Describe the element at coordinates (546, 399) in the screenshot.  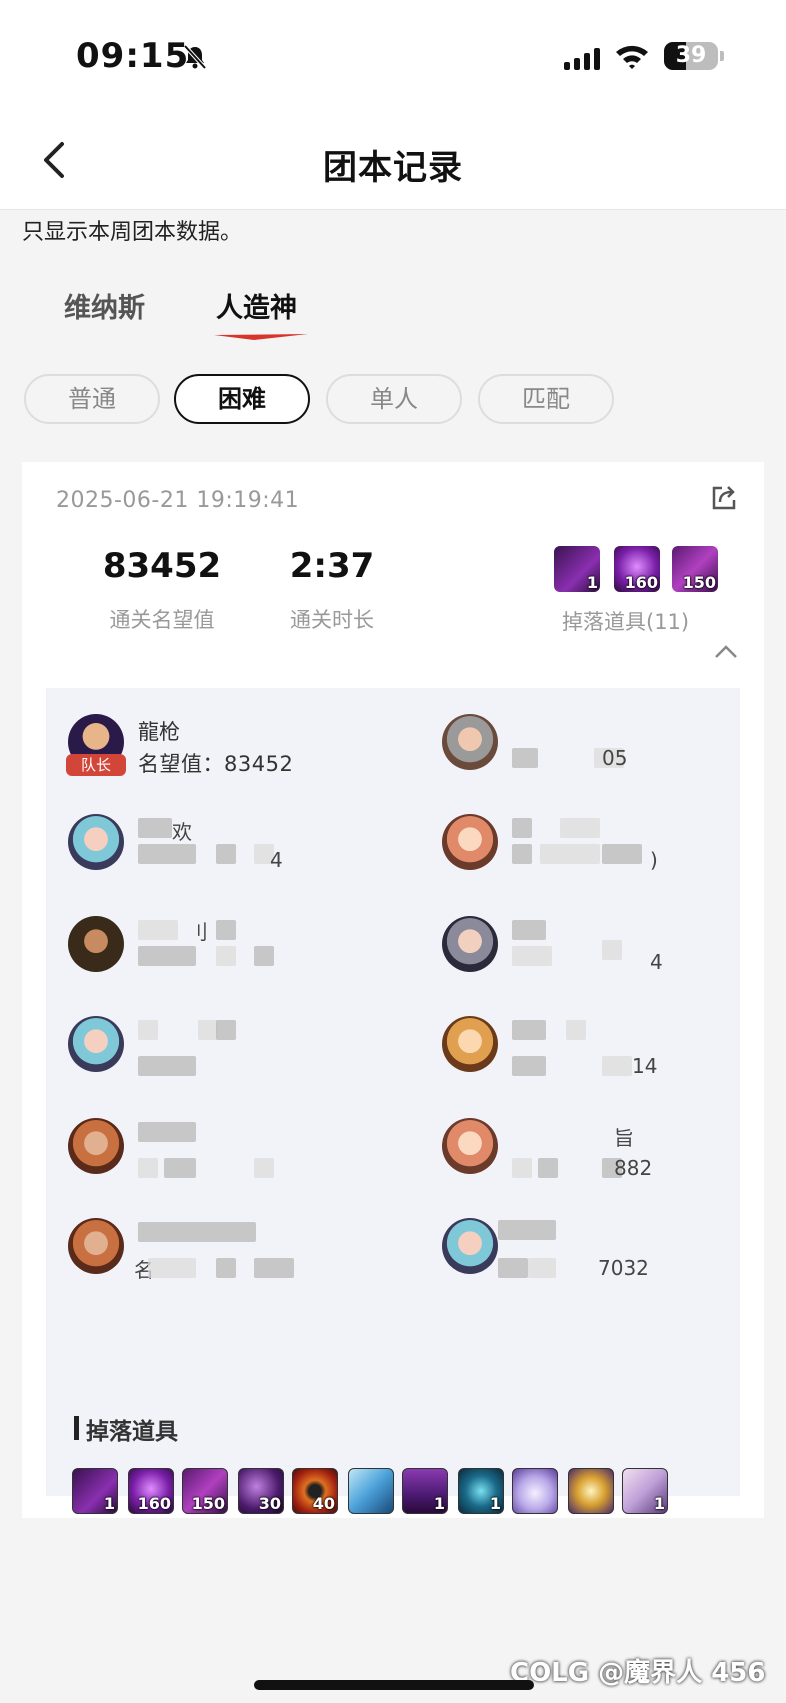
I see `chip-match: 匹配` at that location.